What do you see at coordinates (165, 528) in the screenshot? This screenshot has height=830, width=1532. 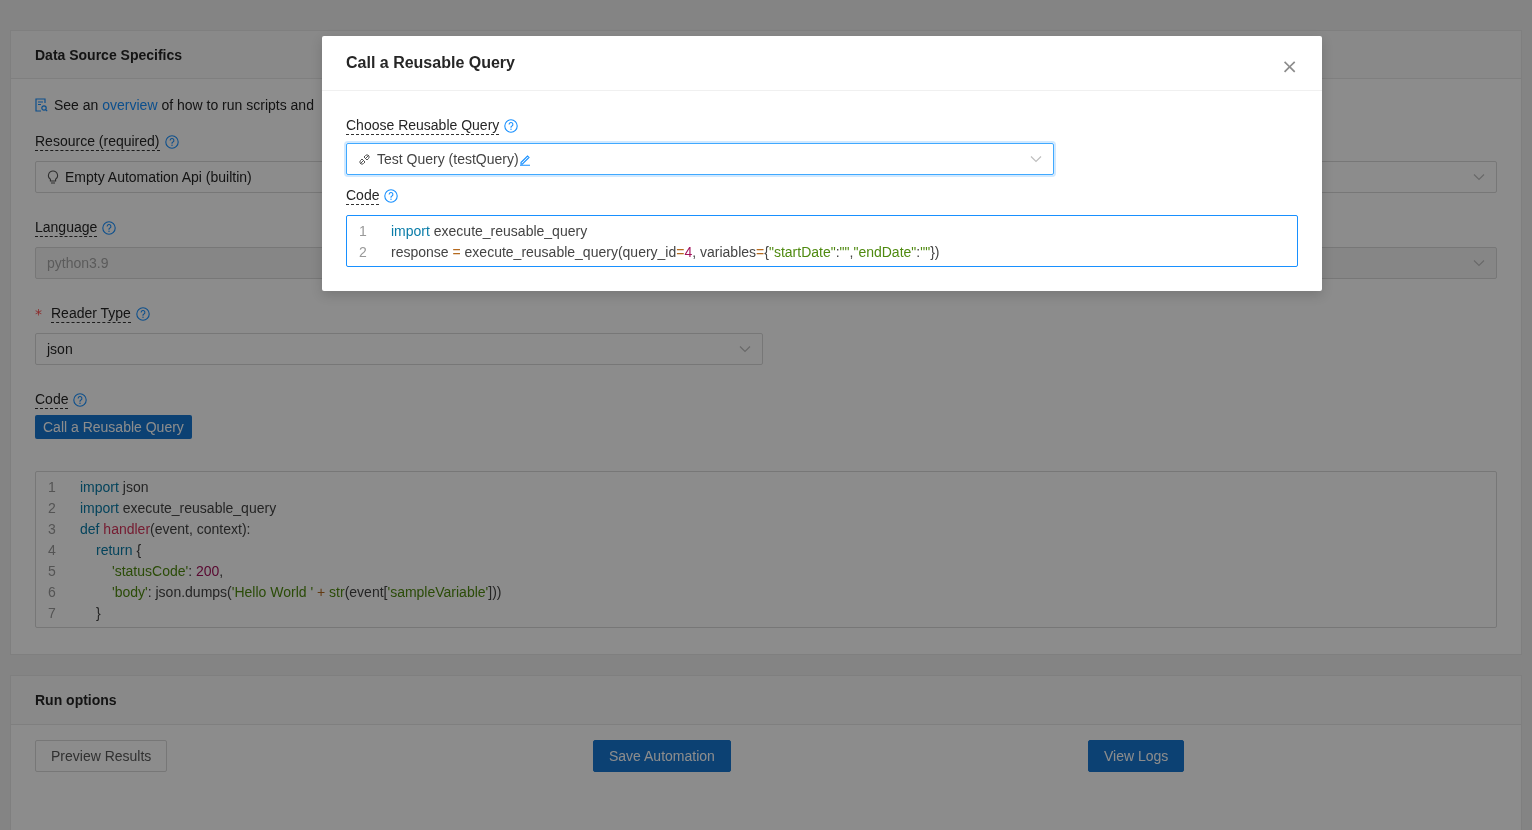 I see `code-line: def handler(event, context):` at bounding box center [165, 528].